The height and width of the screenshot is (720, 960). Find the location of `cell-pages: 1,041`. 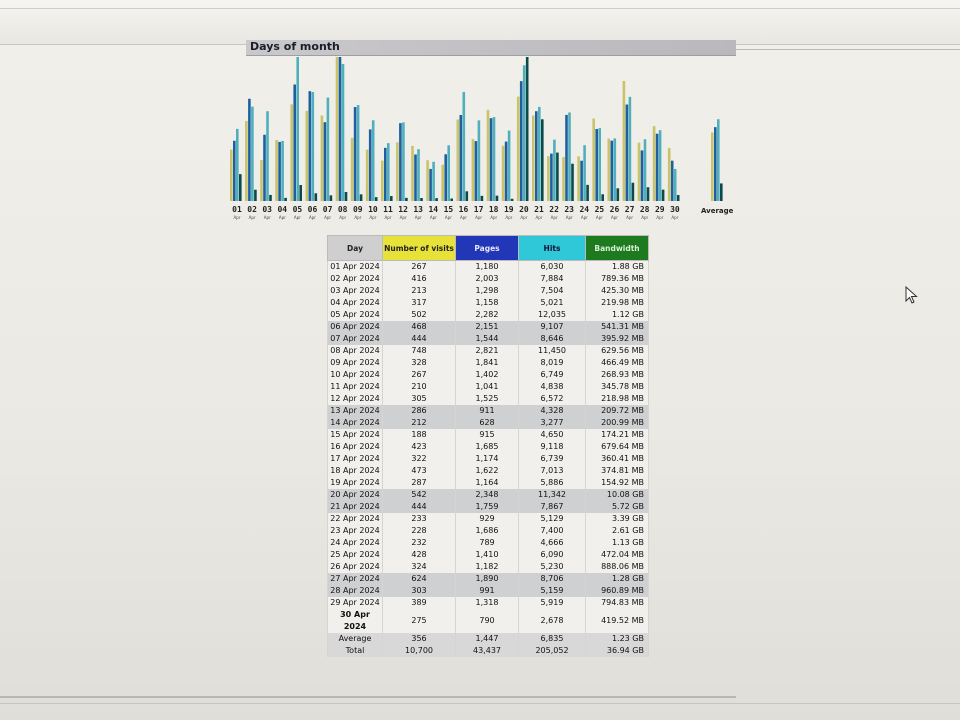

cell-pages: 1,041 is located at coordinates (487, 387).